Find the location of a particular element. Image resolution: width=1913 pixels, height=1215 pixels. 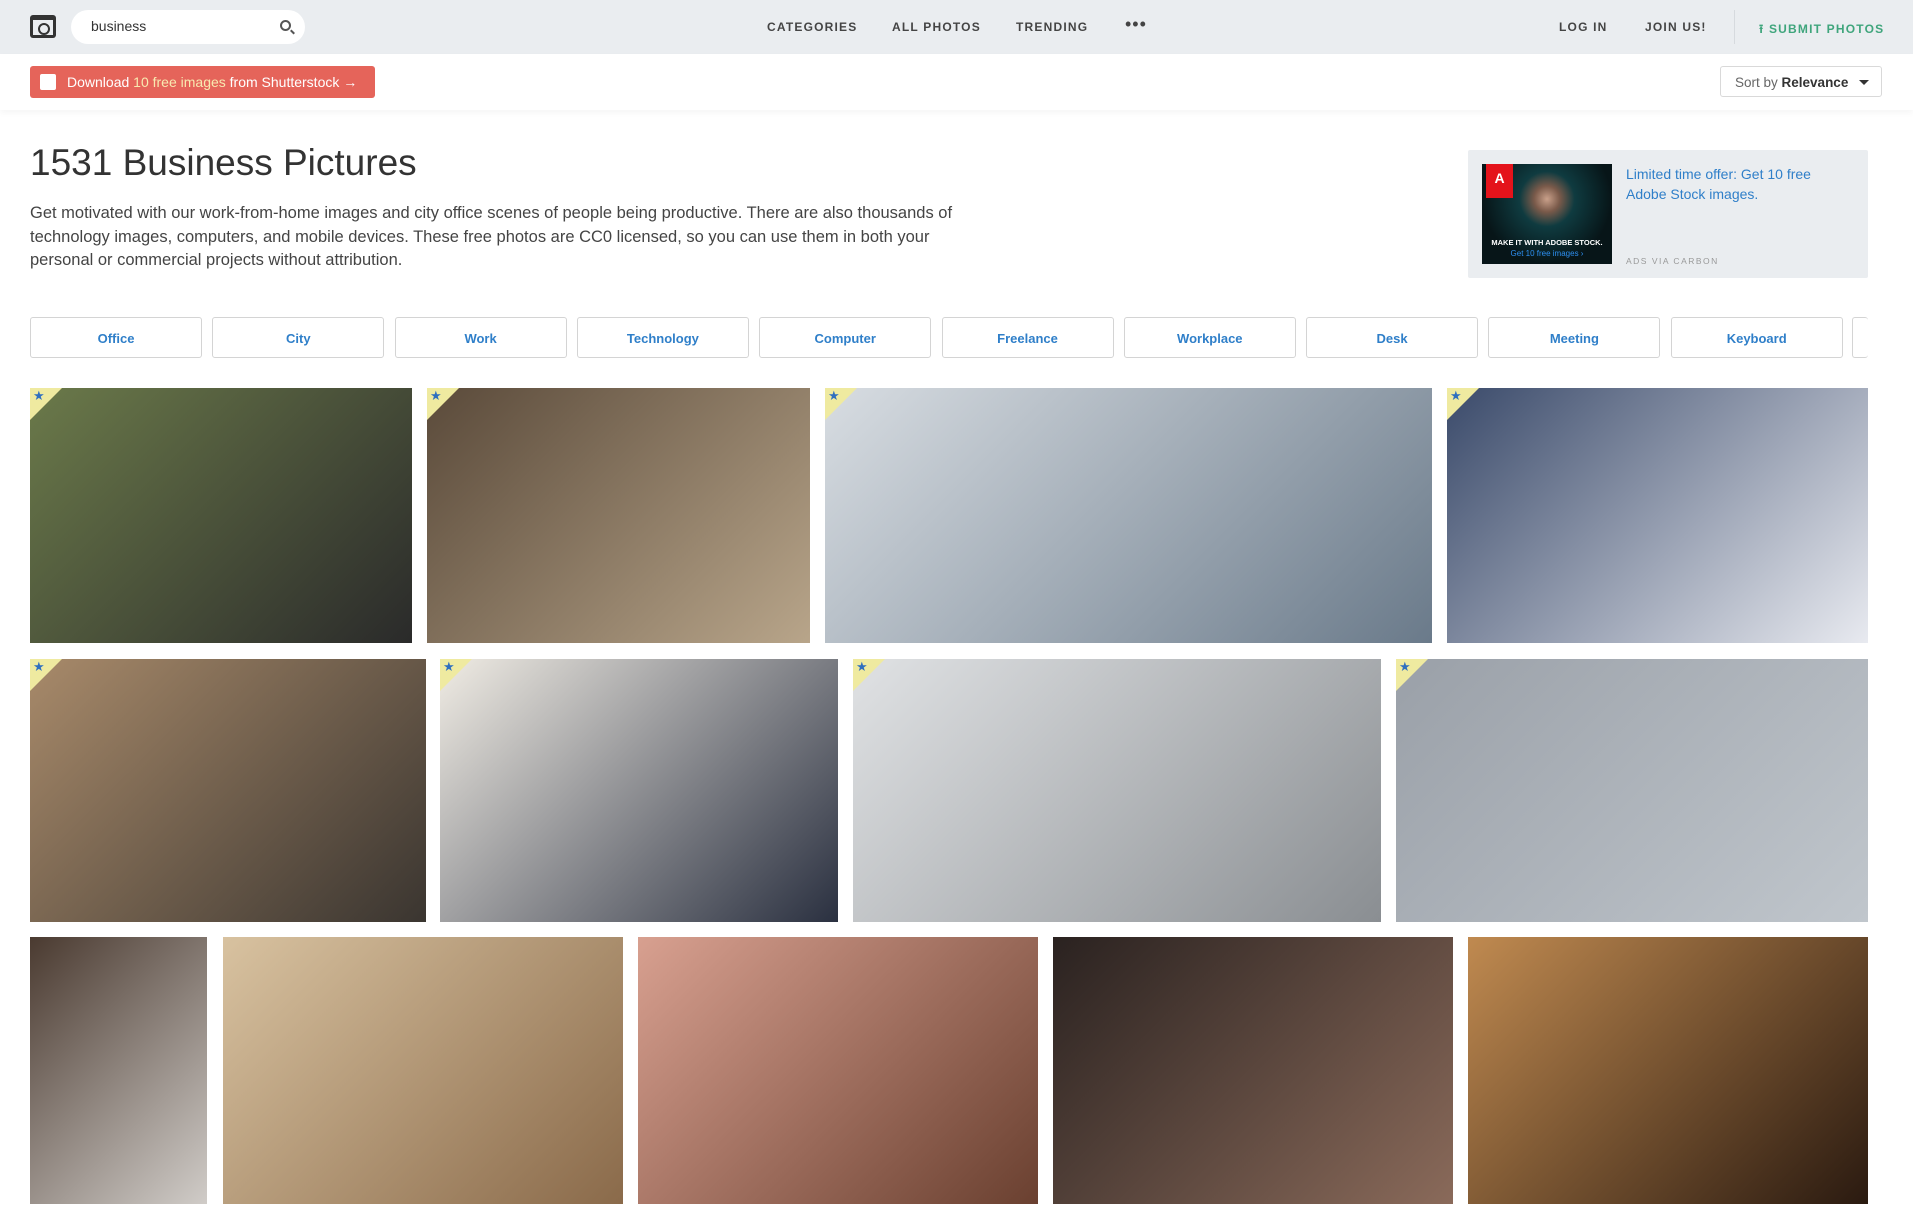

promo-highlight: 10 free images is located at coordinates (179, 82).